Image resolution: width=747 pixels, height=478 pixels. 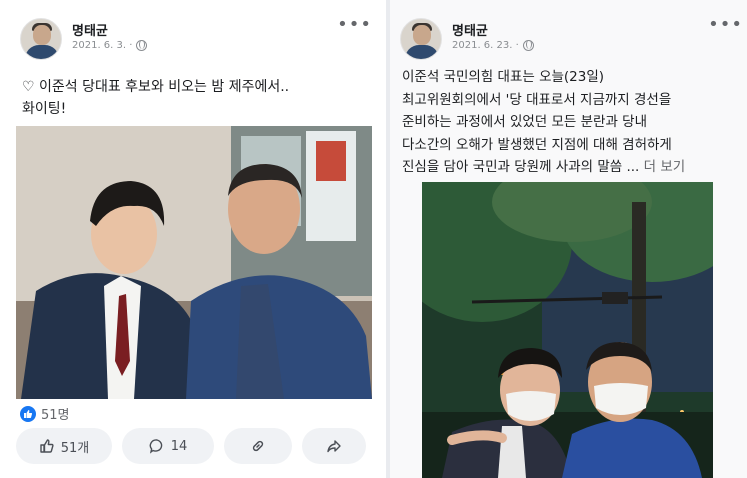 I want to click on reactions-summary: 51명, so click(x=45, y=413).